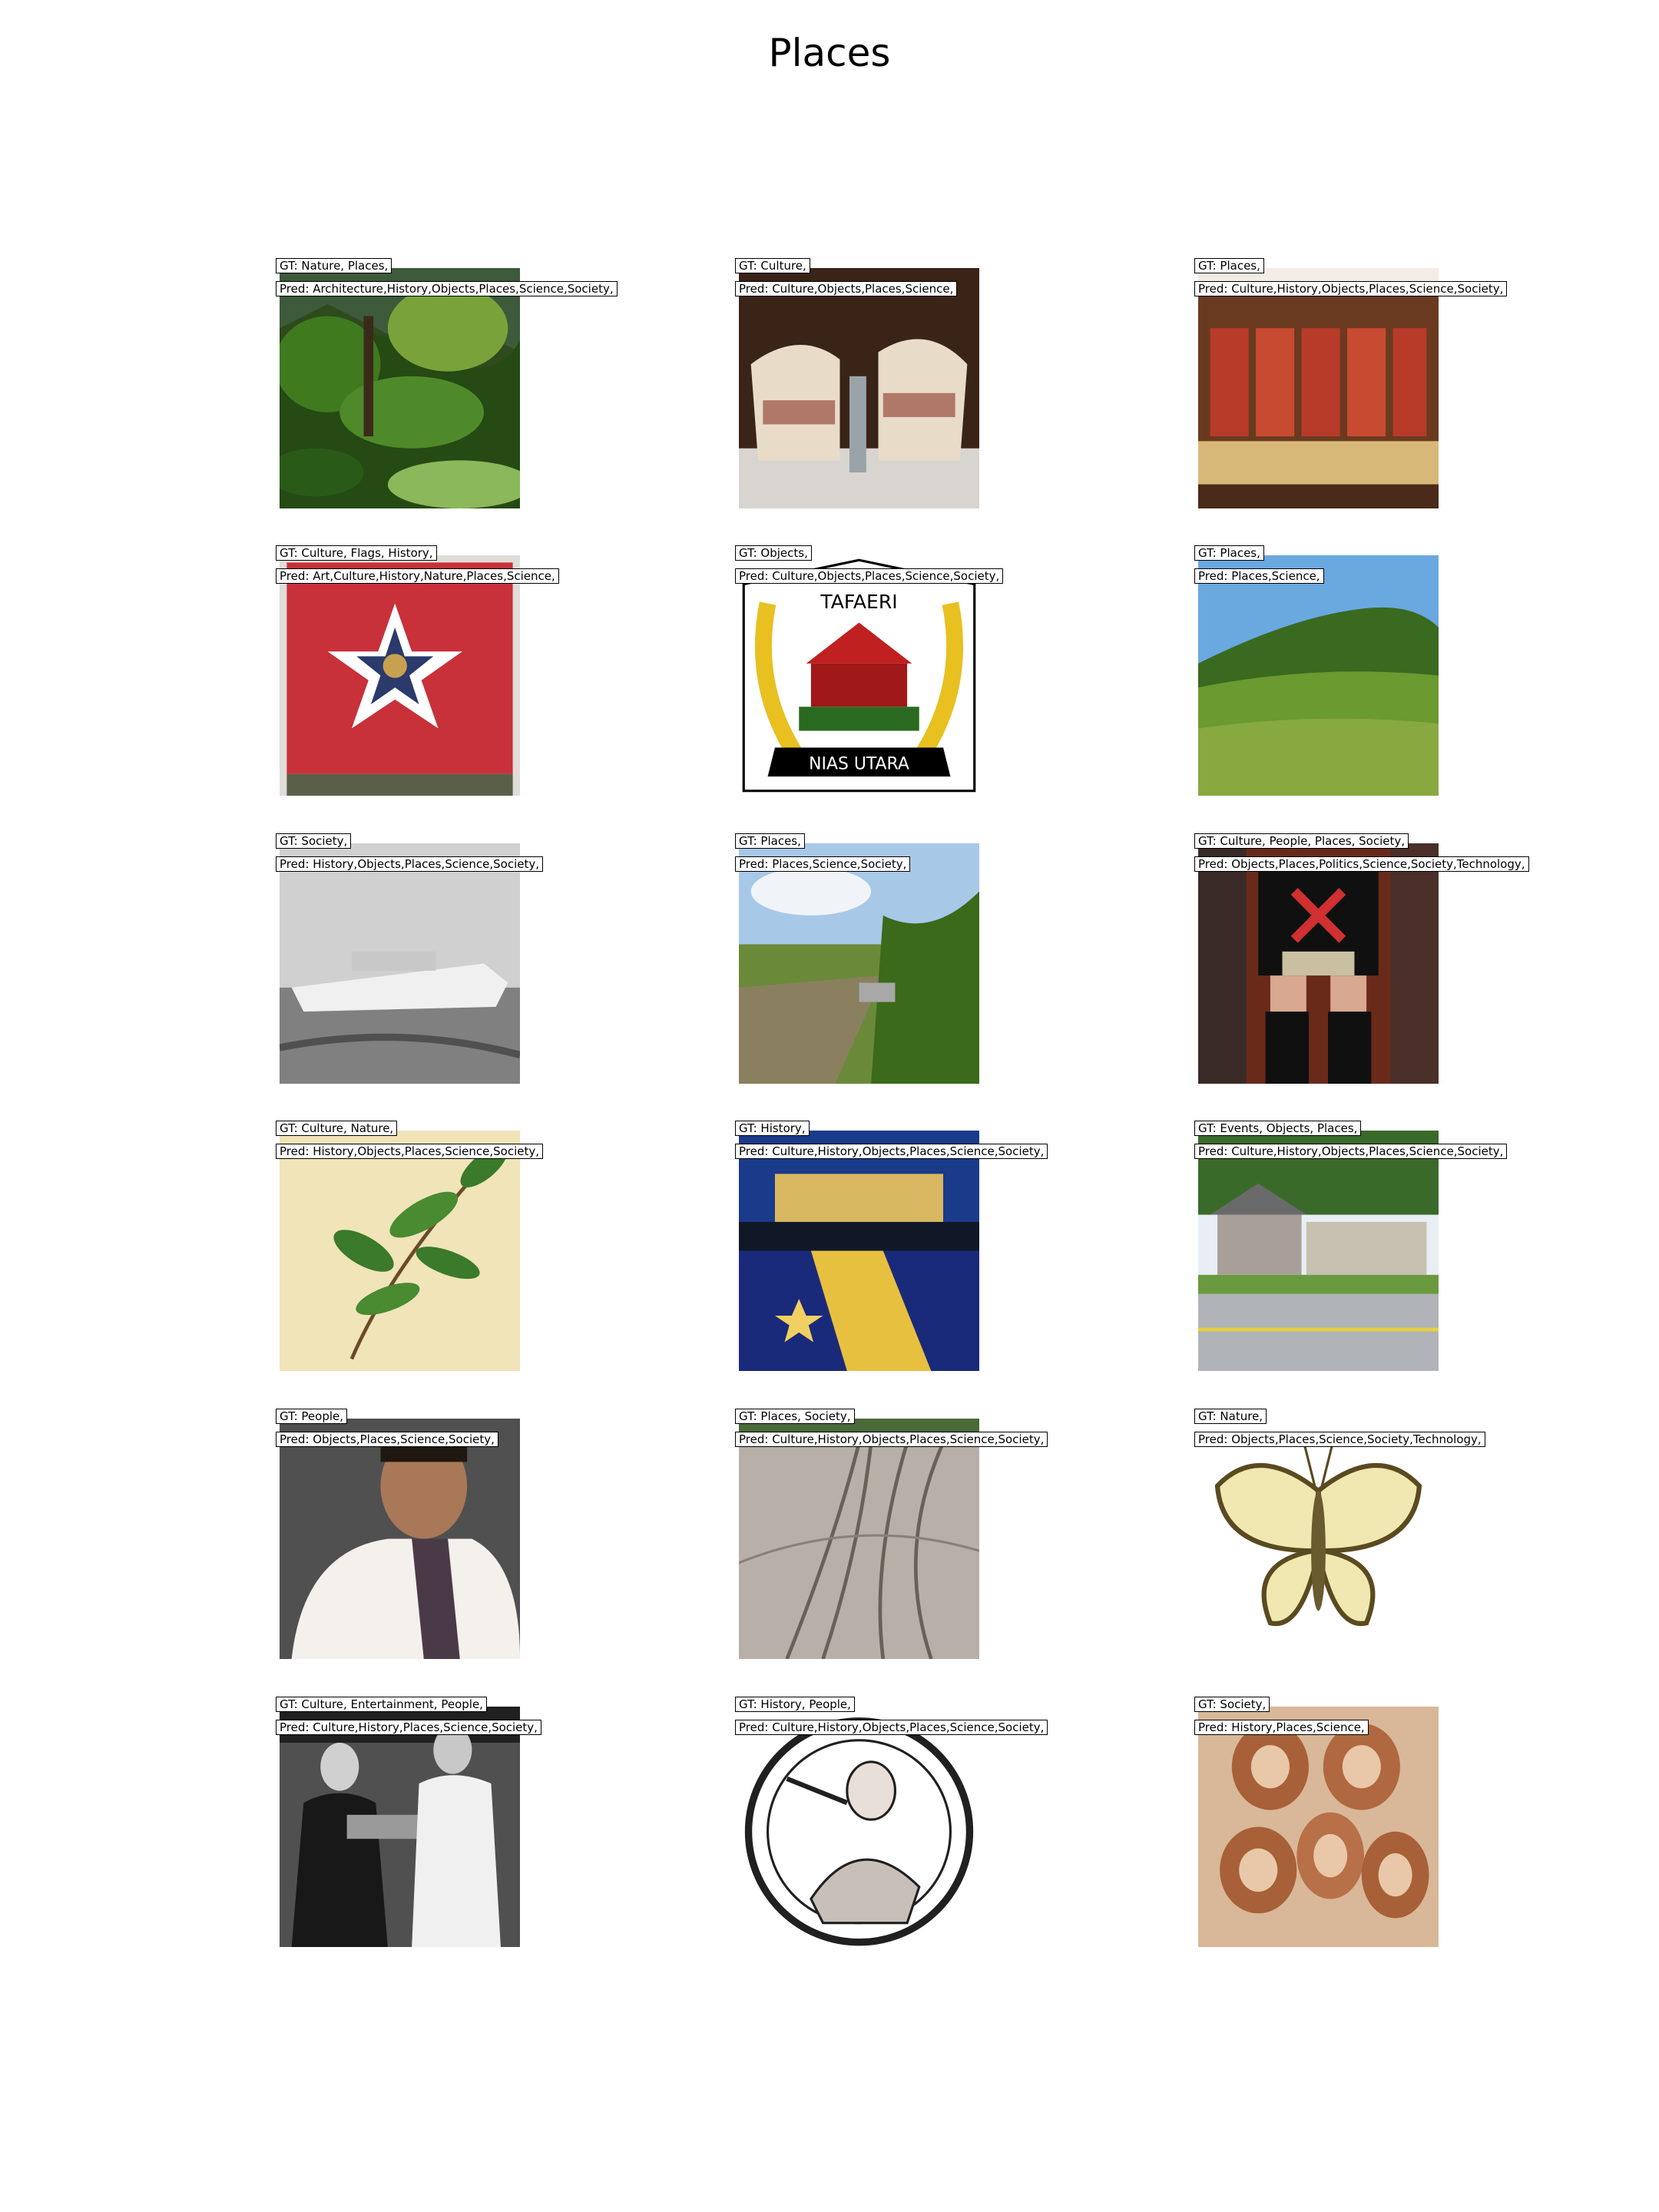 This screenshot has width=1659, height=2212. I want to click on painted-screen-image, so click(1319, 388).